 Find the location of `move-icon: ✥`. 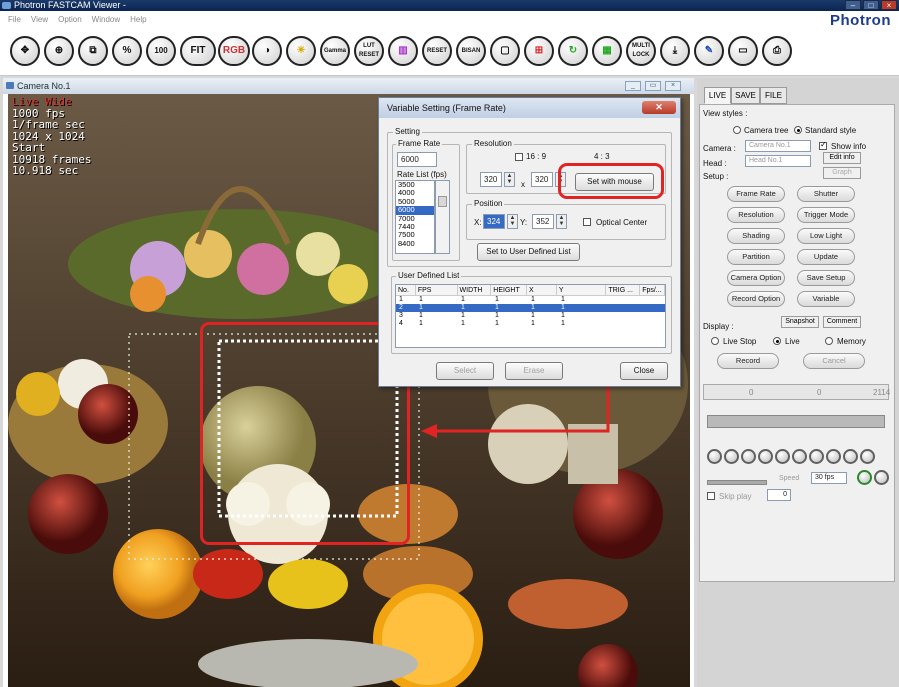

move-icon: ✥ is located at coordinates (25, 51).